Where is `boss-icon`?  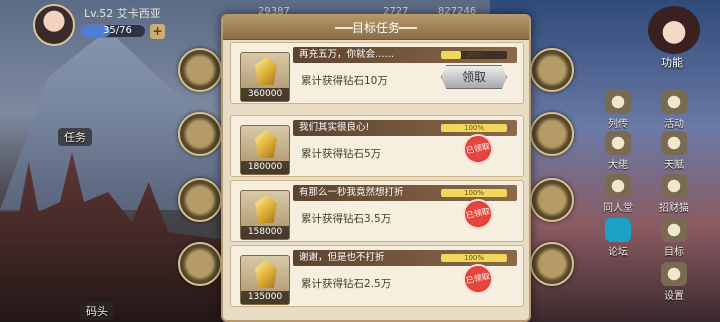 boss-icon is located at coordinates (618, 143).